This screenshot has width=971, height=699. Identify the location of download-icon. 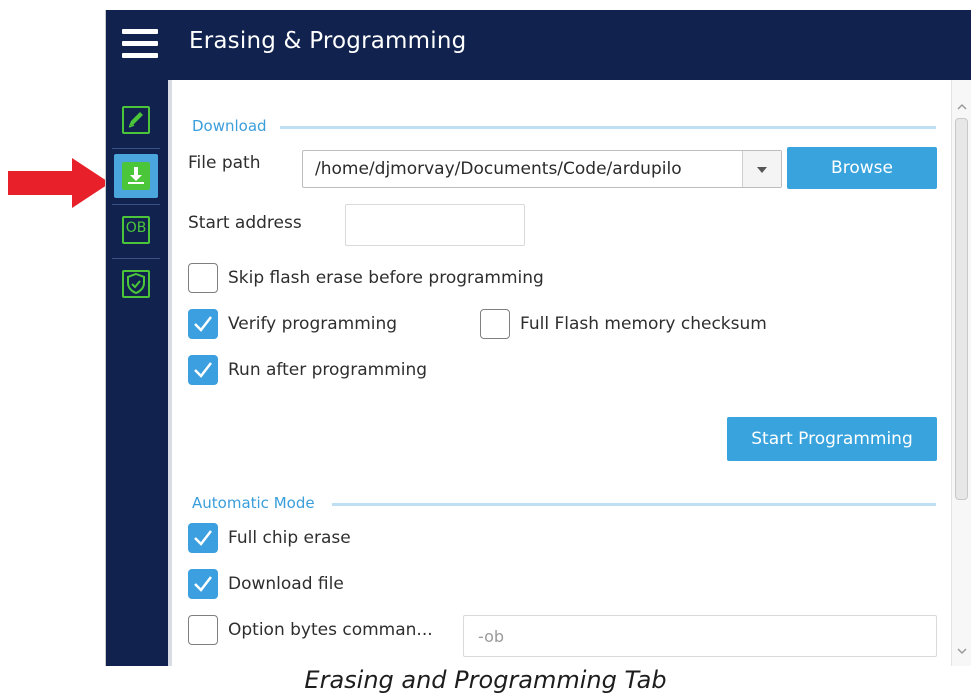
(136, 176).